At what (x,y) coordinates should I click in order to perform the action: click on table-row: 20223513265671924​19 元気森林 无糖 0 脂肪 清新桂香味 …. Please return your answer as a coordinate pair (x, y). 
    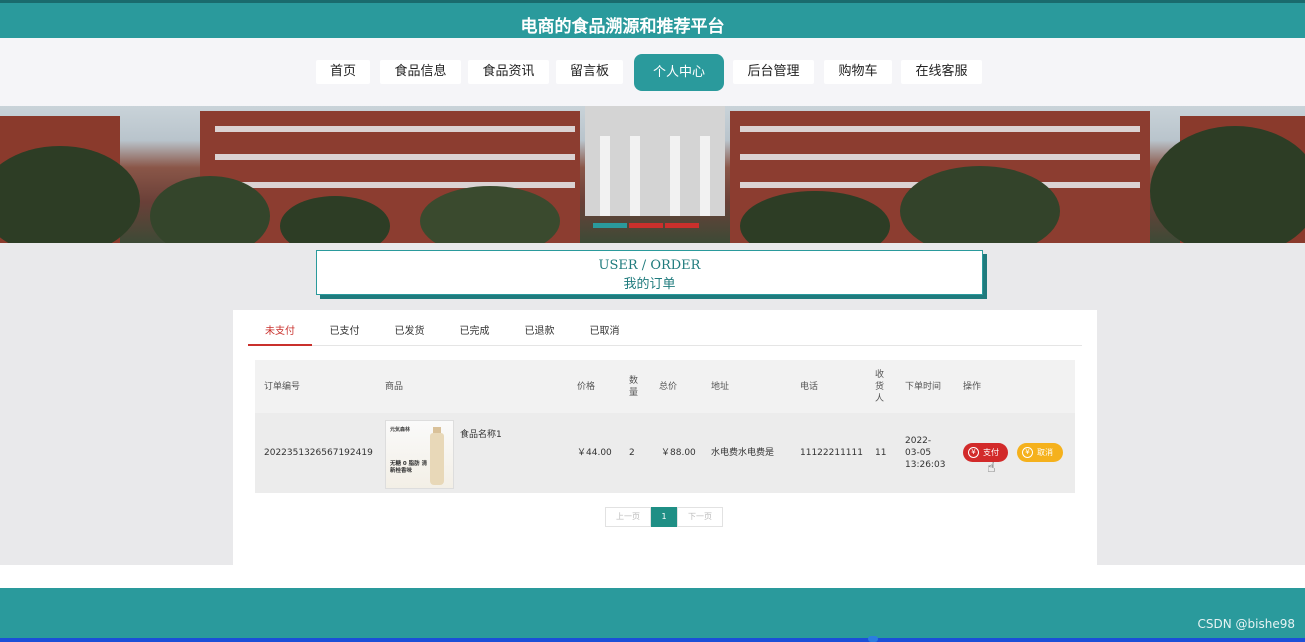
    Looking at the image, I should click on (665, 453).